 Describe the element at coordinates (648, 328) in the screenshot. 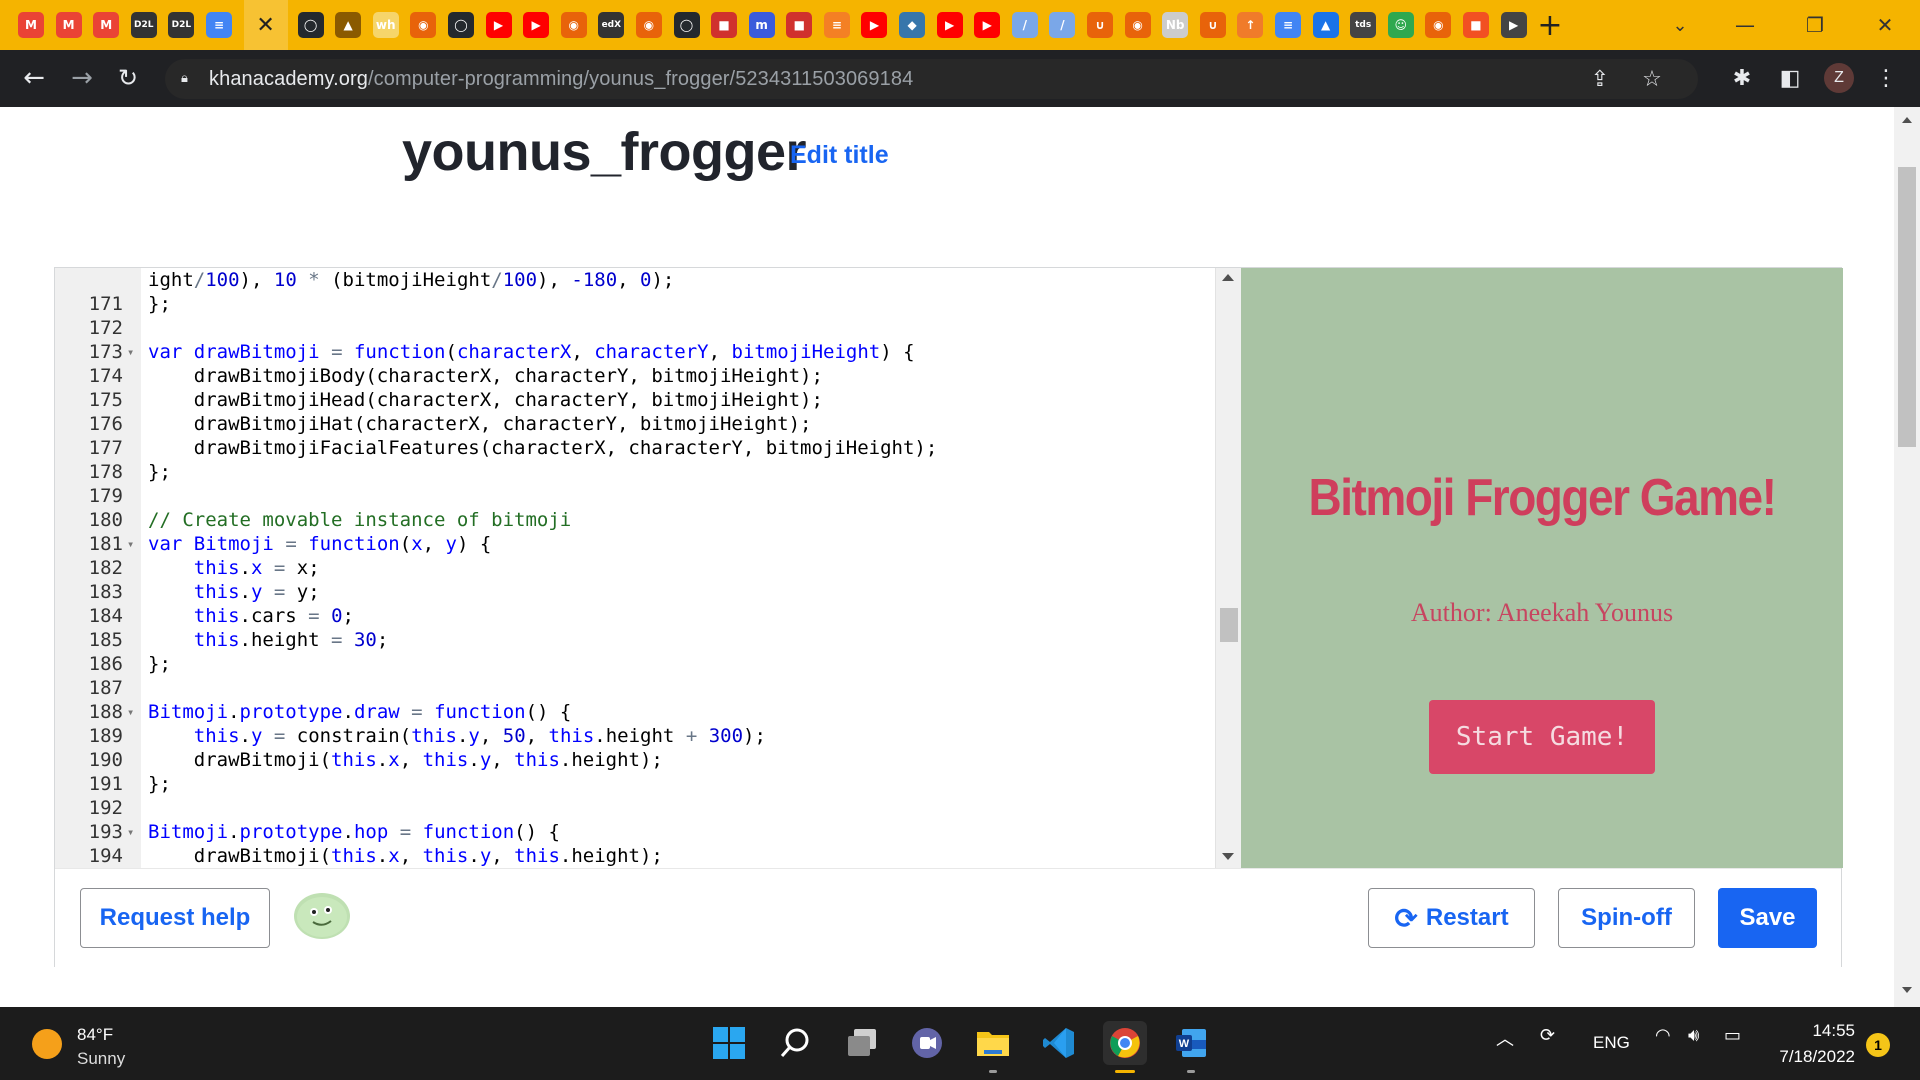

I see `code-line: 172` at that location.